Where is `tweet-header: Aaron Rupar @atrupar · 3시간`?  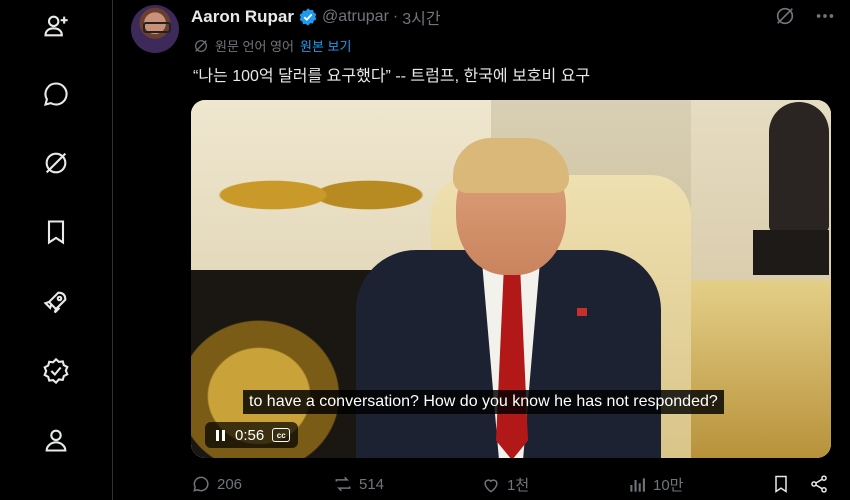 tweet-header: Aaron Rupar @atrupar · 3시간 is located at coordinates (316, 17).